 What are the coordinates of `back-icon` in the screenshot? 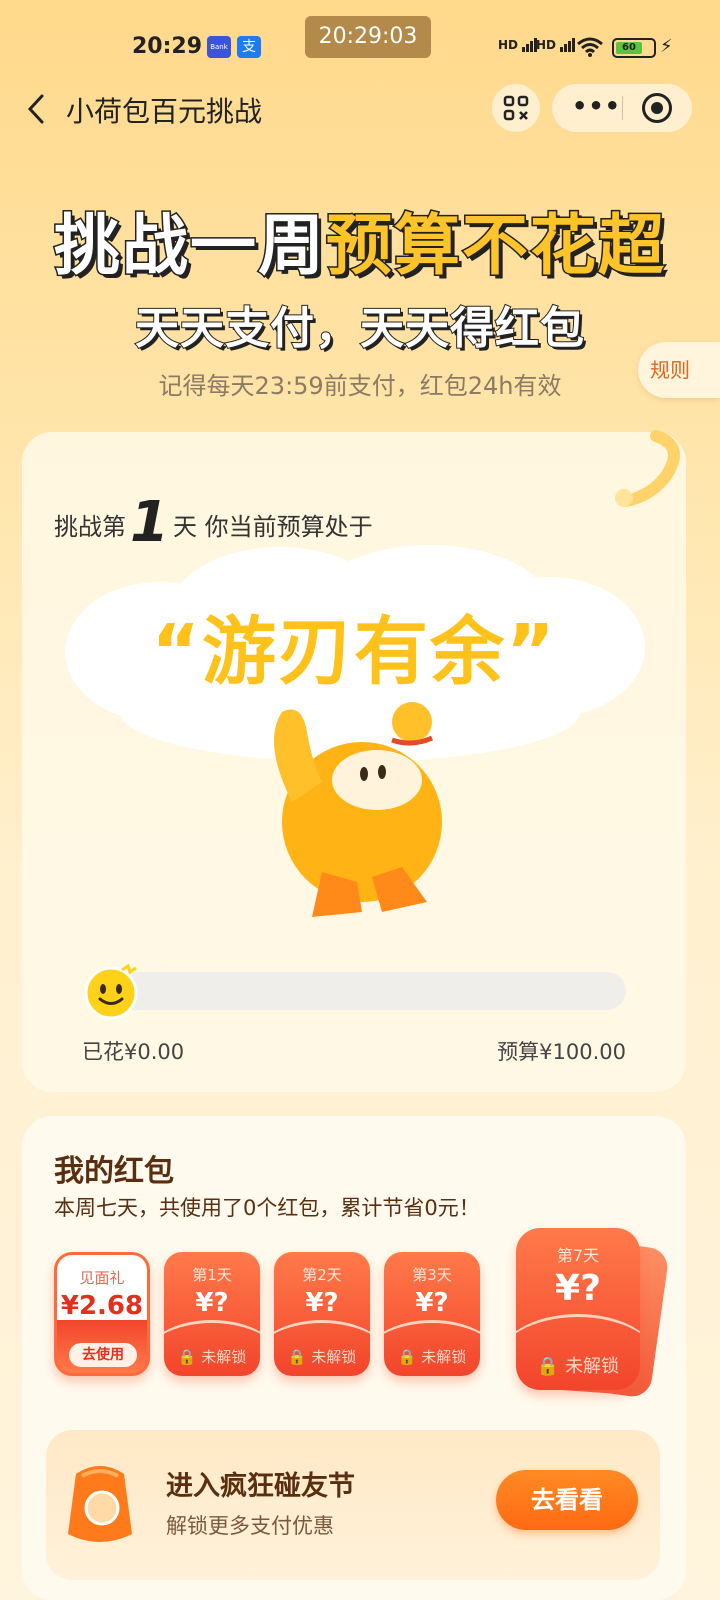 It's located at (37, 109).